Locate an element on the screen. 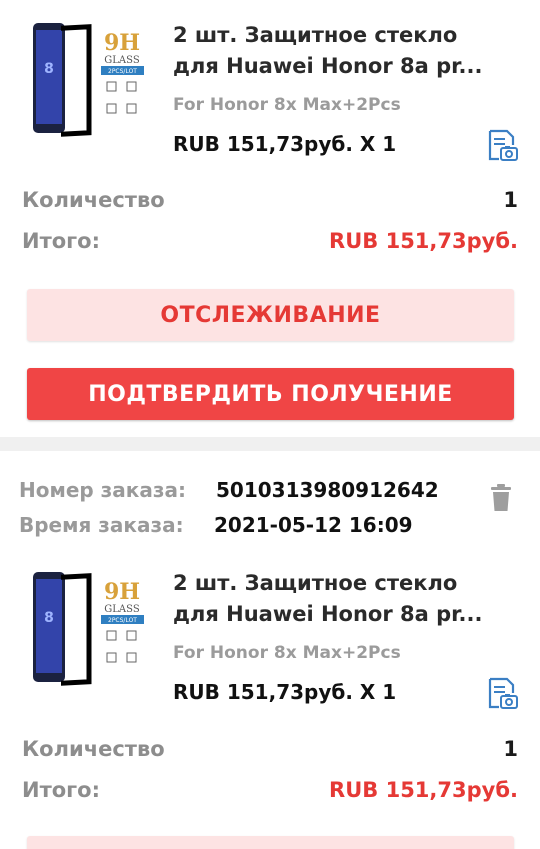 Image resolution: width=540 pixels, height=849 pixels. confirm-receipt-button: ПОДТВЕРДИТЬ ПОЛУЧЕНИЕ is located at coordinates (270, 394).